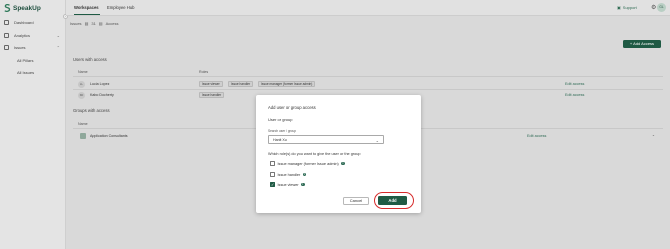 The height and width of the screenshot is (249, 670). I want to click on role-option-issue-viewer: ✓ Issue viewer i, so click(287, 184).